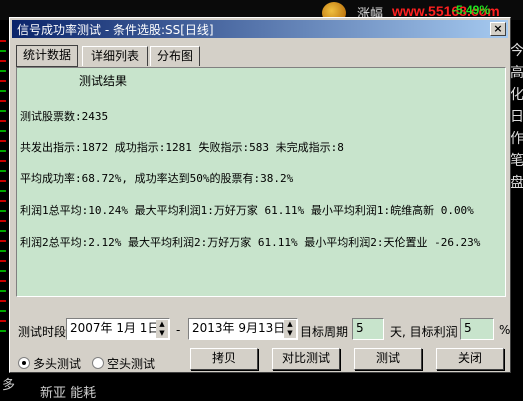  Describe the element at coordinates (57, 363) in the screenshot. I see `long-test-label: 多头测试` at that location.